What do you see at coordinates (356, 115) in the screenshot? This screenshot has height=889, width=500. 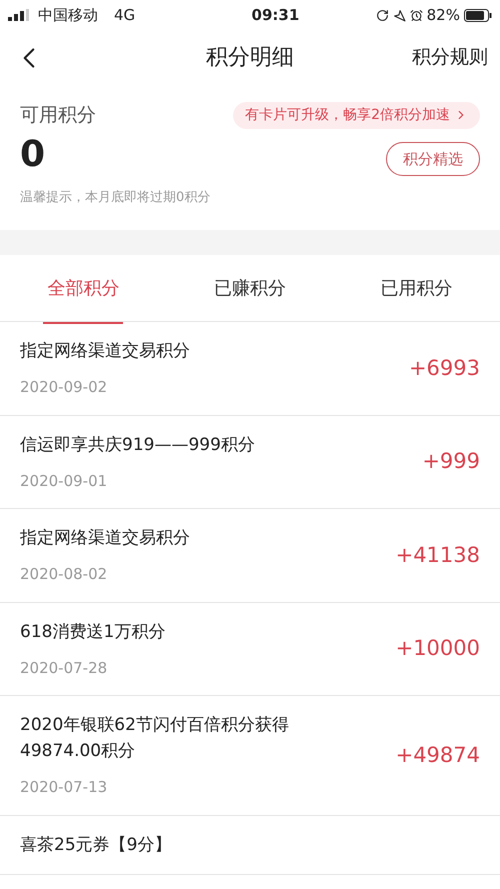 I see `upgrade-banner: 有卡片可升级，畅享2倍积分加速` at bounding box center [356, 115].